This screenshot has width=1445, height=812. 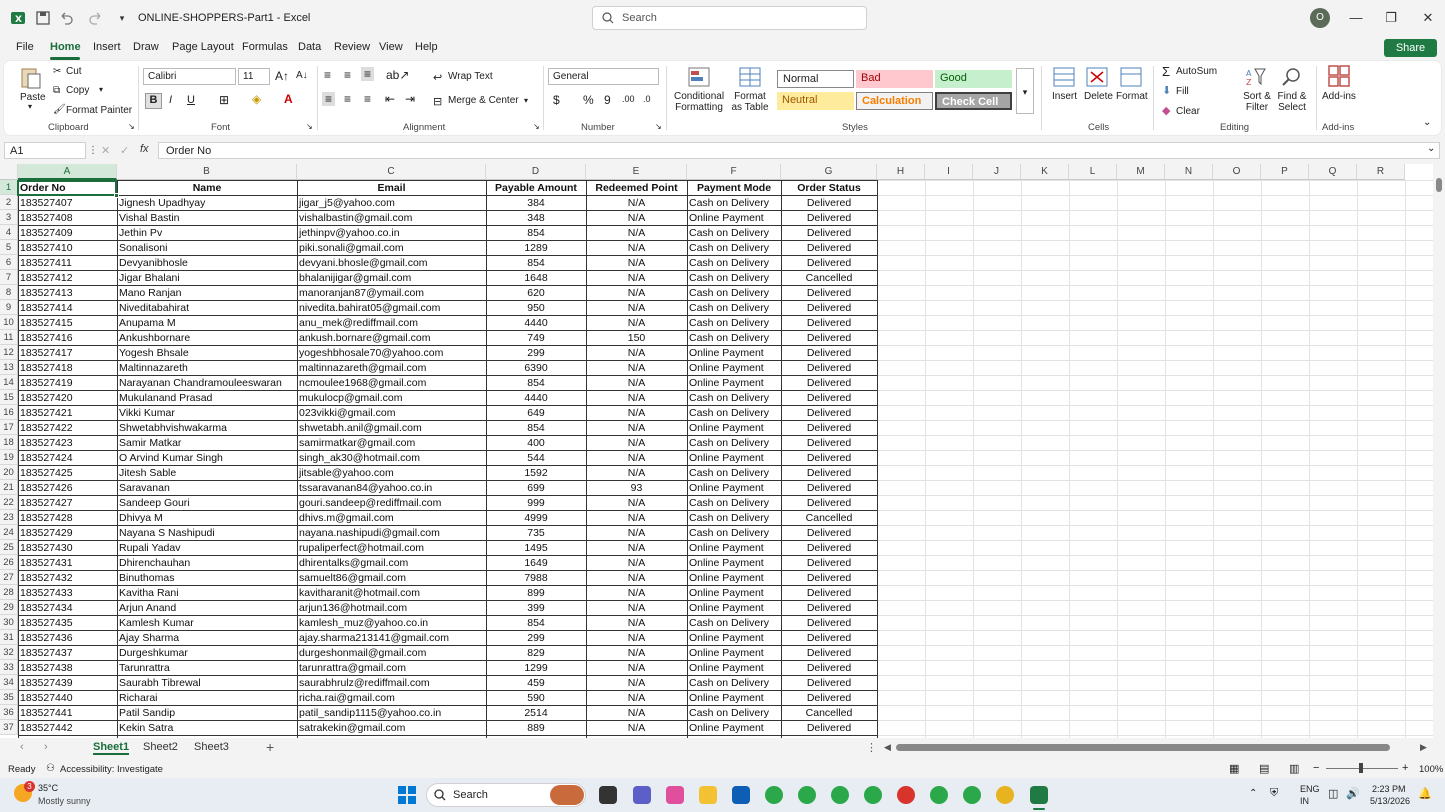 What do you see at coordinates (536, 126) in the screenshot?
I see `alignment-launcher-icon: ↘` at bounding box center [536, 126].